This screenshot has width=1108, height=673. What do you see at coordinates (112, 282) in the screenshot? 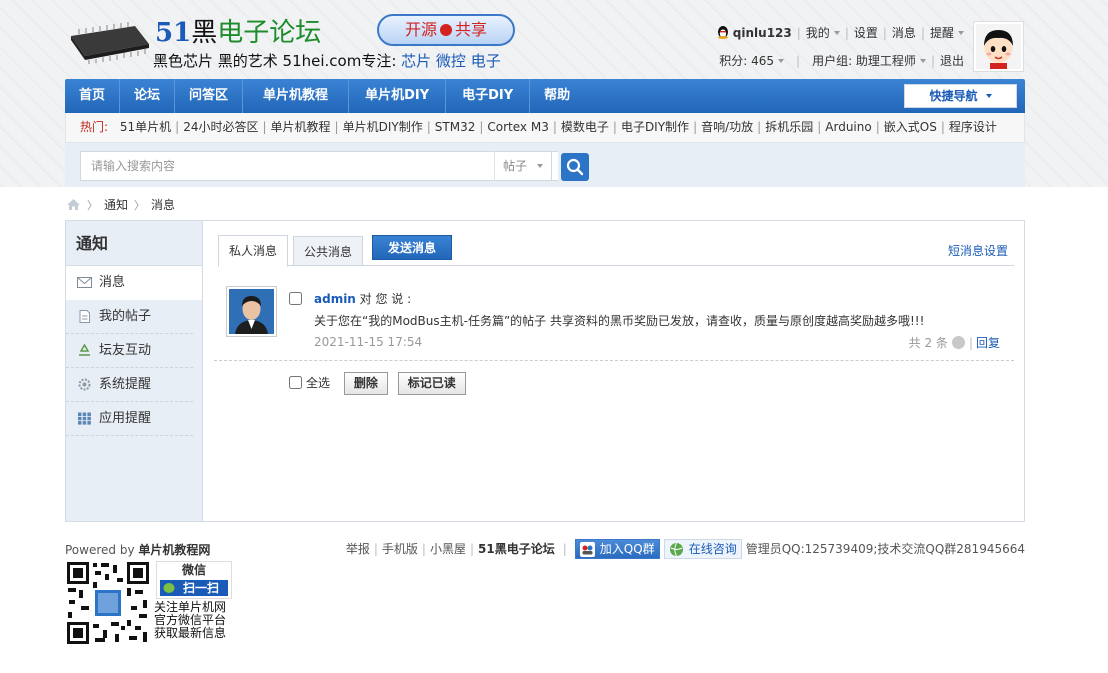
I see `sidebar-item-label: 消息` at bounding box center [112, 282].